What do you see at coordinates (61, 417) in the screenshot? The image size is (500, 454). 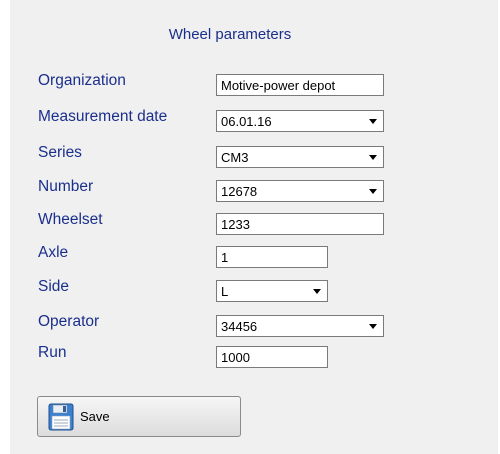 I see `floppy-disk-icon` at bounding box center [61, 417].